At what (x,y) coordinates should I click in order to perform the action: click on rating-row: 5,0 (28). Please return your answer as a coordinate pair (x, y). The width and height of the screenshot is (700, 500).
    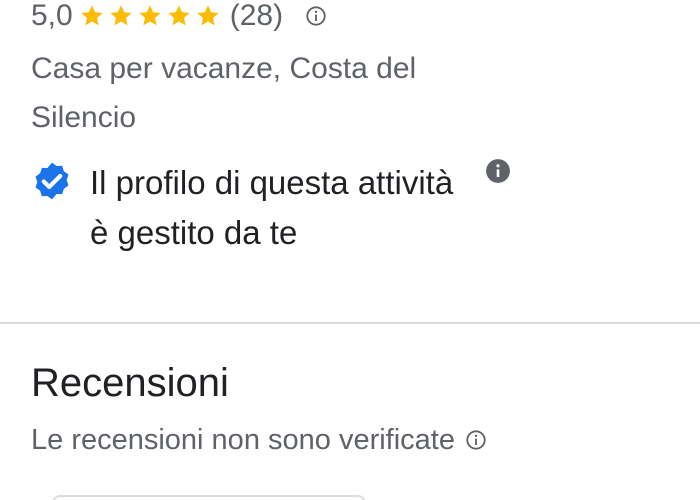
    Looking at the image, I should click on (179, 20).